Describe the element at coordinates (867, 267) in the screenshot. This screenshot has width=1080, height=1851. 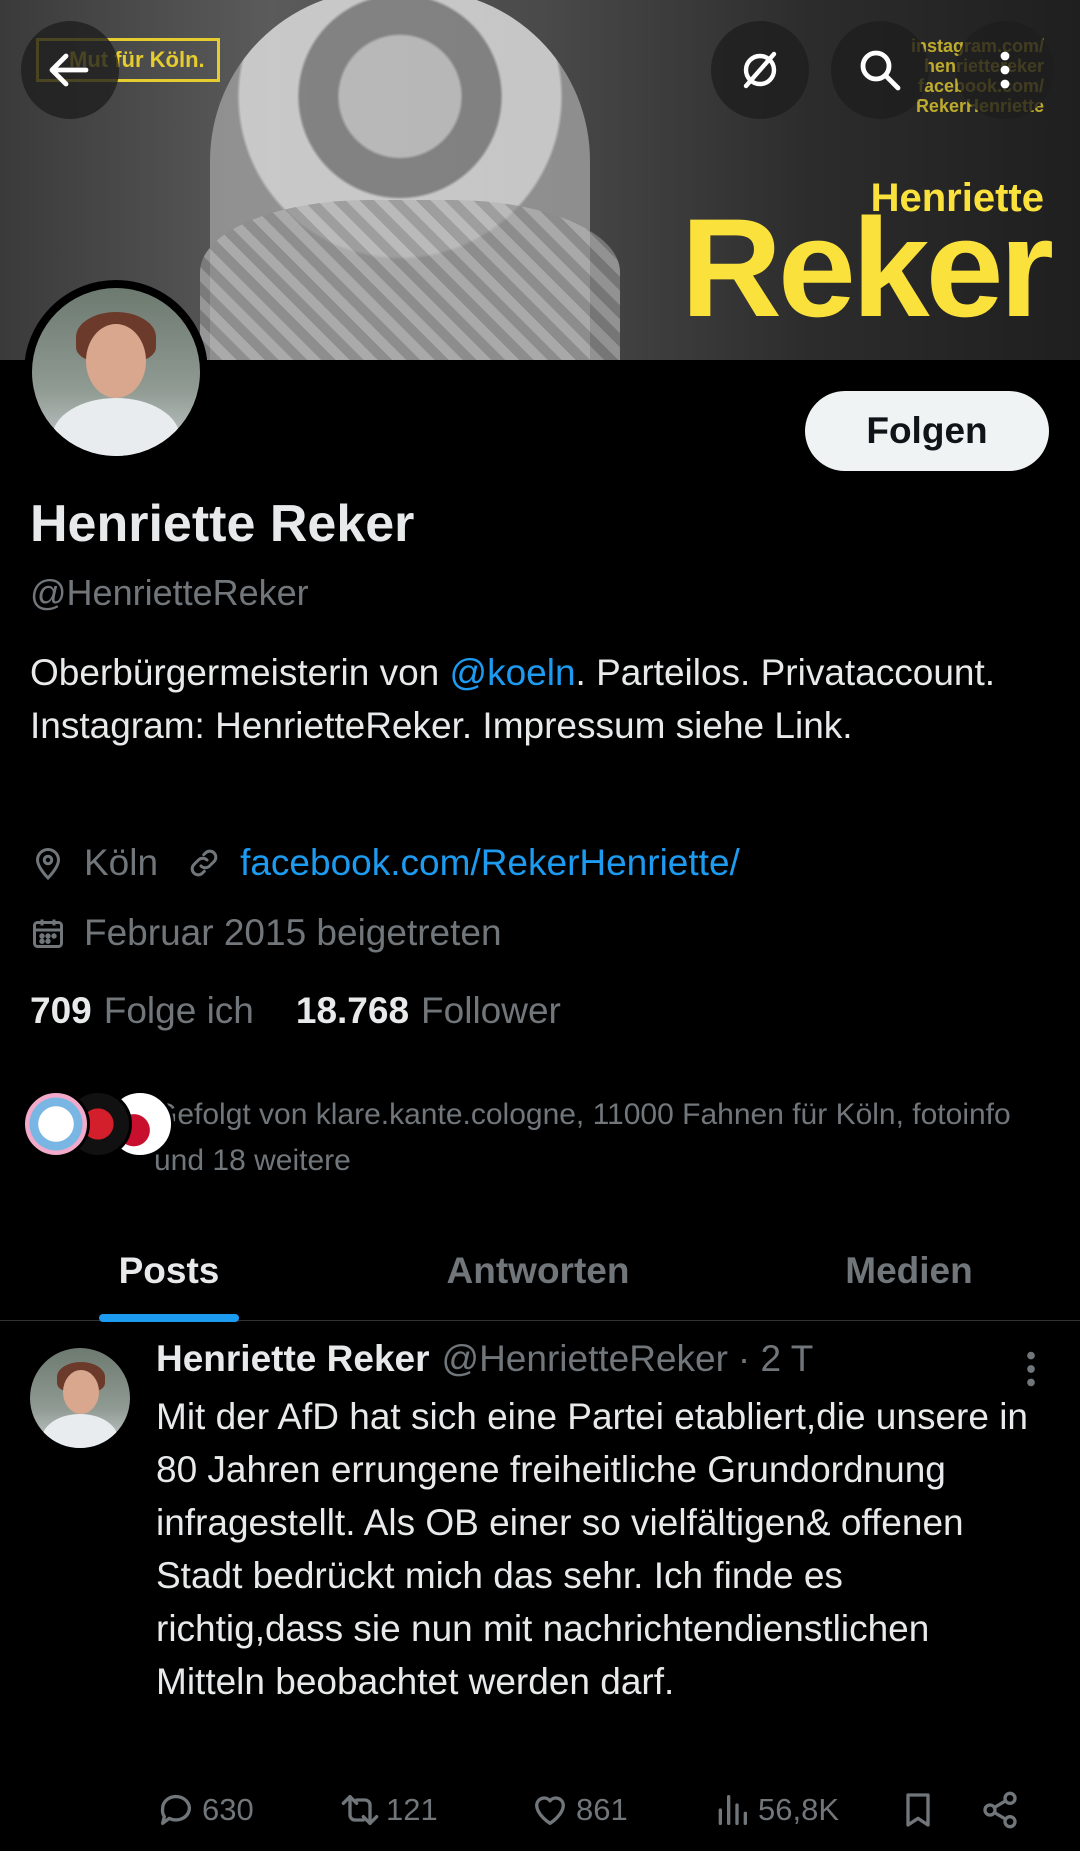
I see `banner-last-name: Reker` at that location.